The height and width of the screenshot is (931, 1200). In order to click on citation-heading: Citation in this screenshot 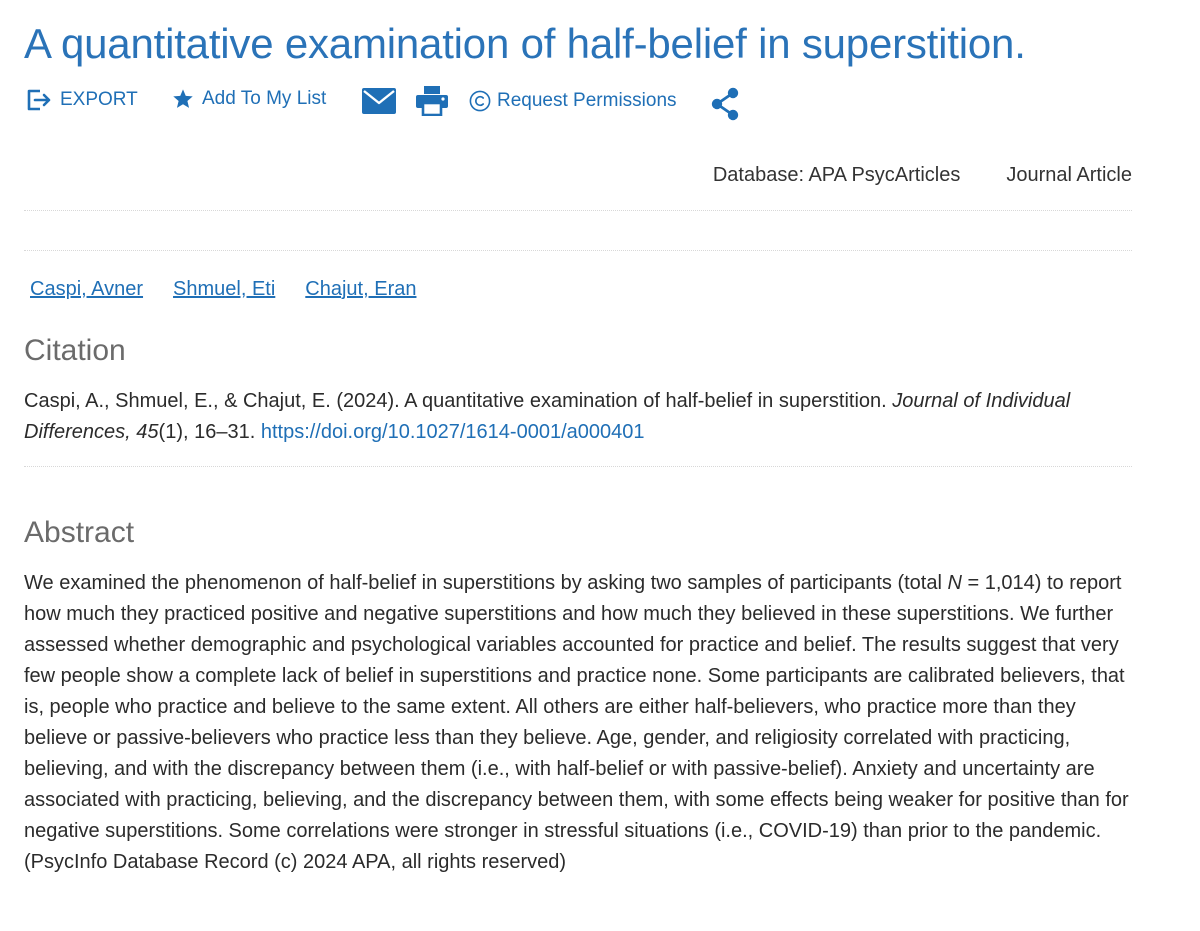, I will do `click(75, 350)`.